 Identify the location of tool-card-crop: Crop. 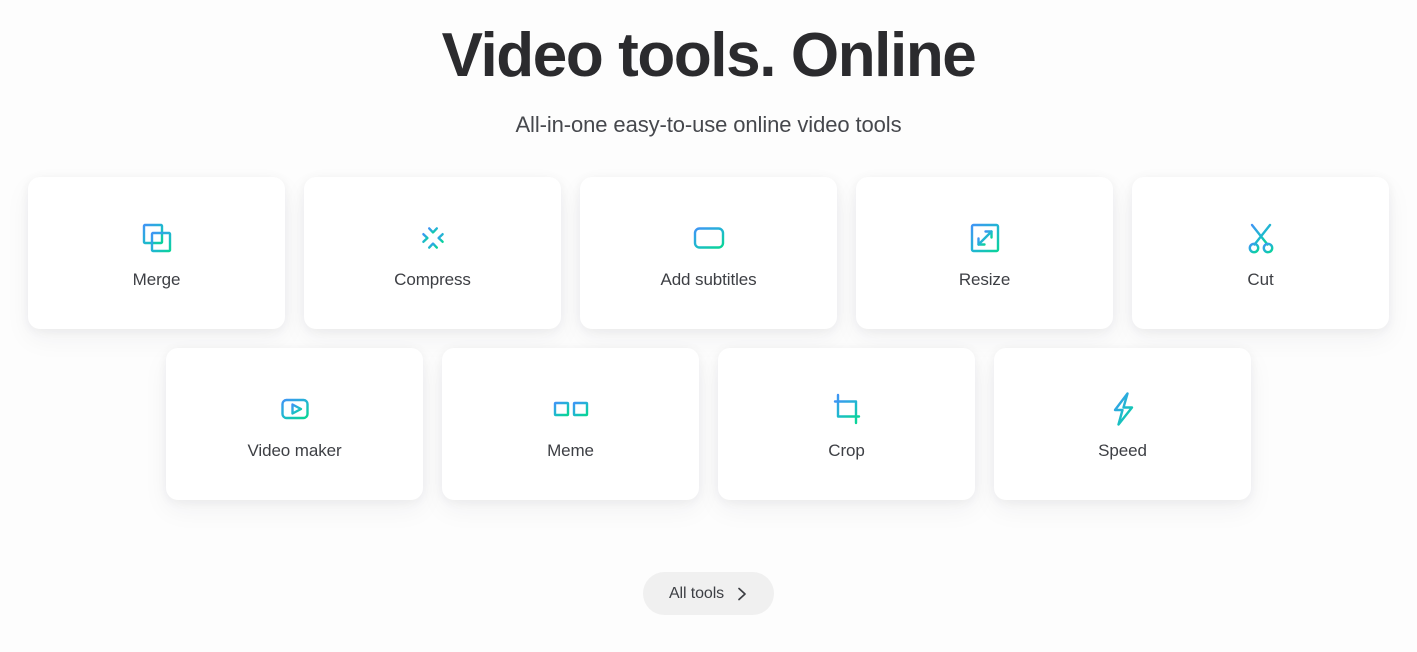
(846, 424).